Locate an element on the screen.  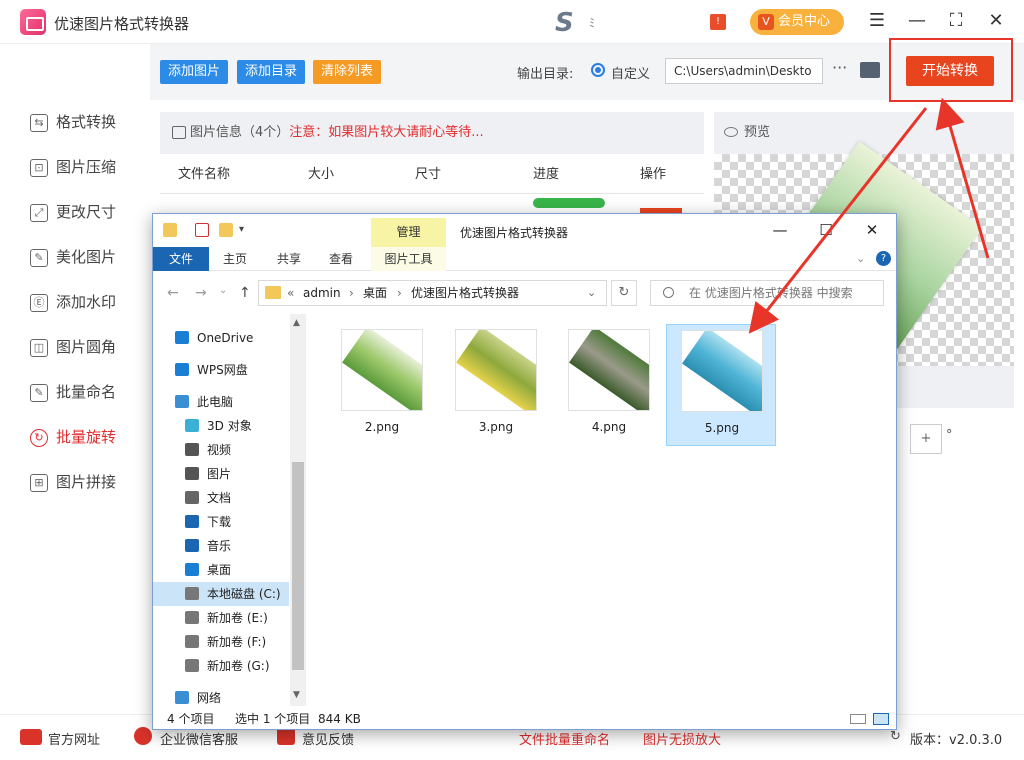
properties-icon is located at coordinates (202, 230).